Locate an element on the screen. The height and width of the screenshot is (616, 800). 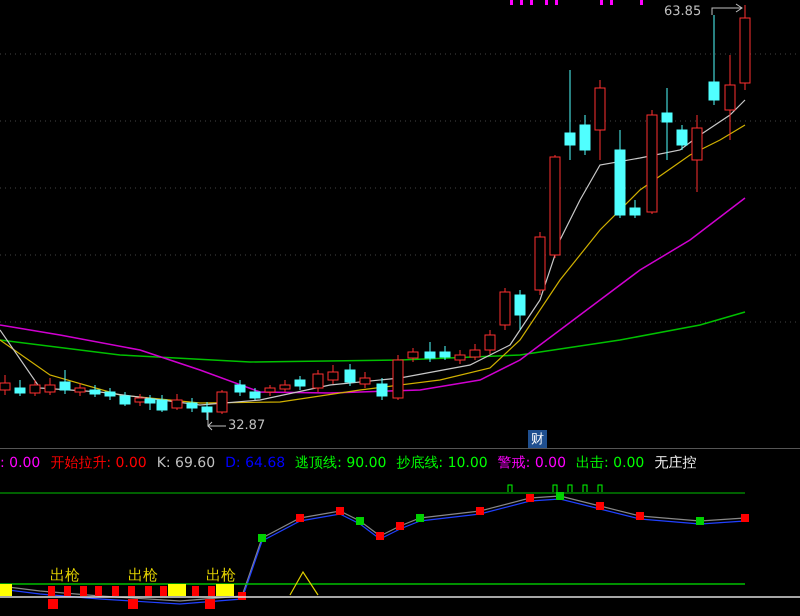
indicator-value: 无庄控 is located at coordinates (675, 463).